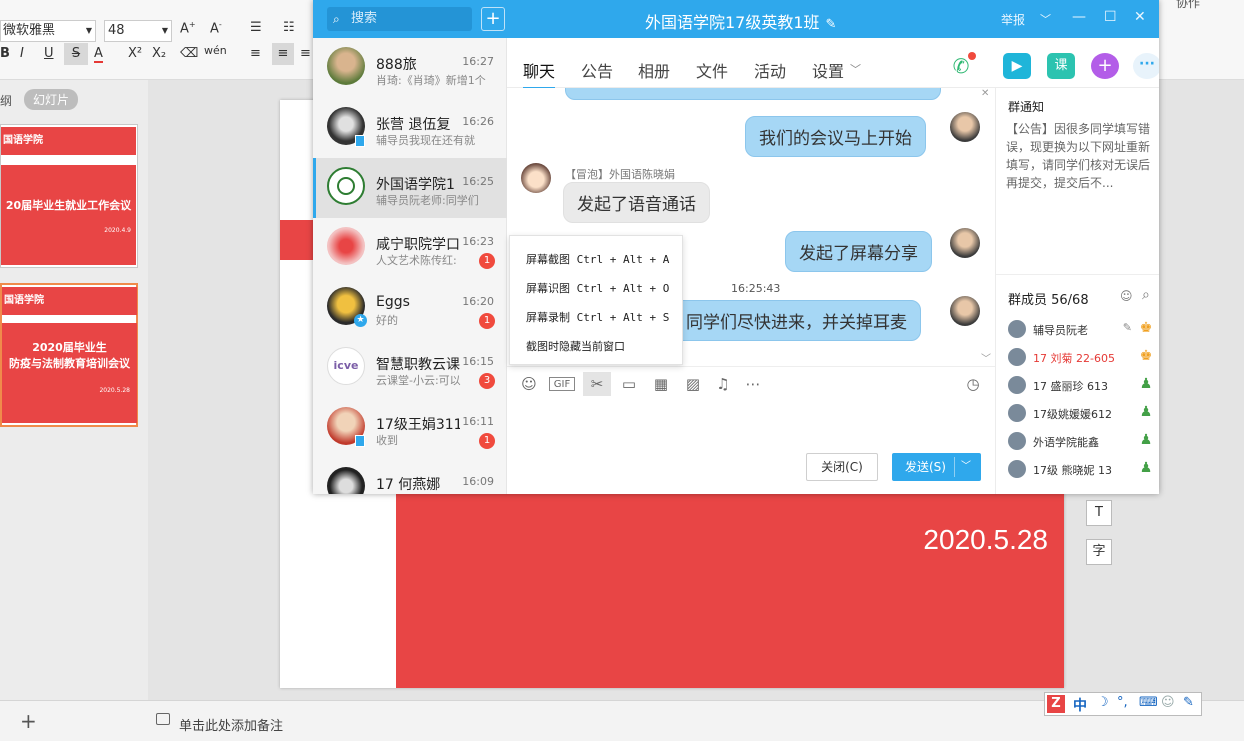 Image resolution: width=1244 pixels, height=741 pixels. I want to click on bell-icon: ♫, so click(723, 384).